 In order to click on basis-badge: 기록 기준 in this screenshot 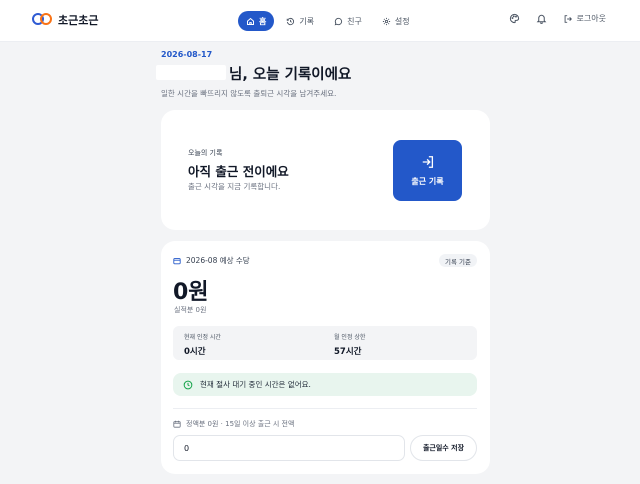, I will do `click(458, 260)`.